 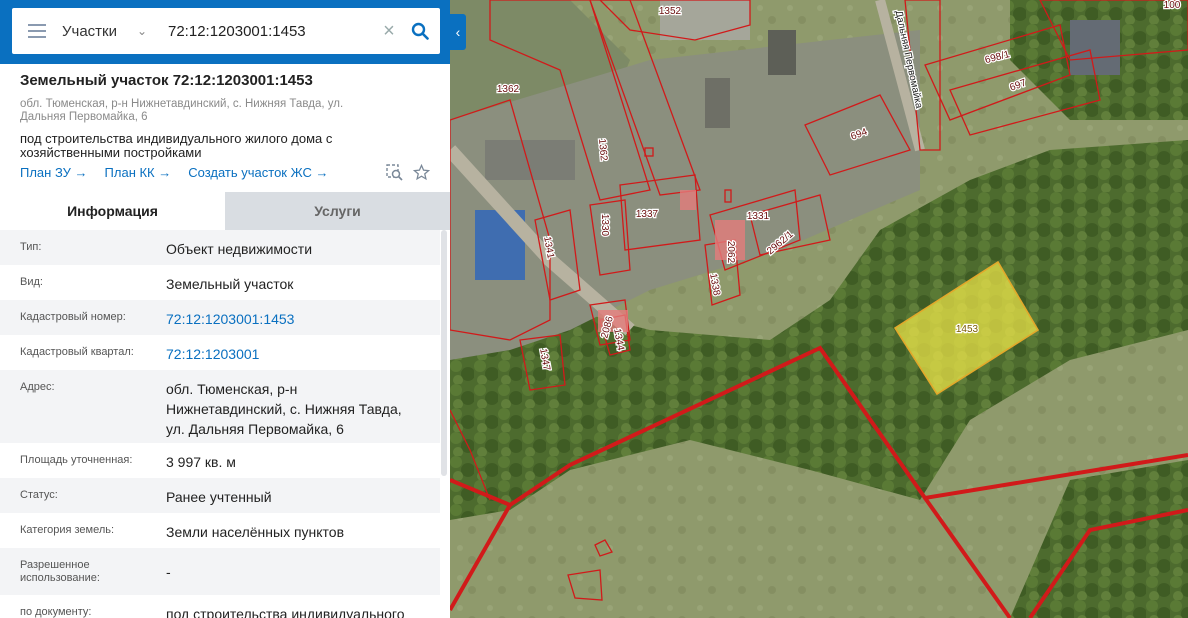 What do you see at coordinates (37, 387) in the screenshot?
I see `row-label: Адрес:` at bounding box center [37, 387].